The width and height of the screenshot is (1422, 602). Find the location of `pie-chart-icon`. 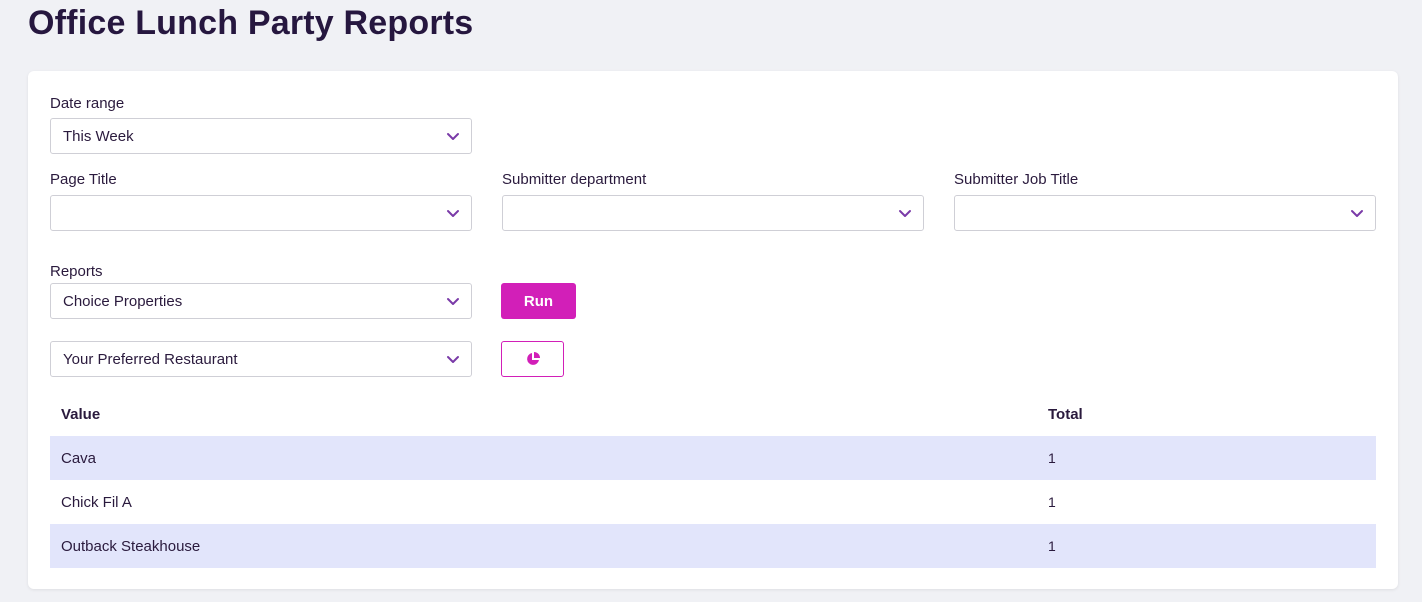

pie-chart-icon is located at coordinates (533, 358).